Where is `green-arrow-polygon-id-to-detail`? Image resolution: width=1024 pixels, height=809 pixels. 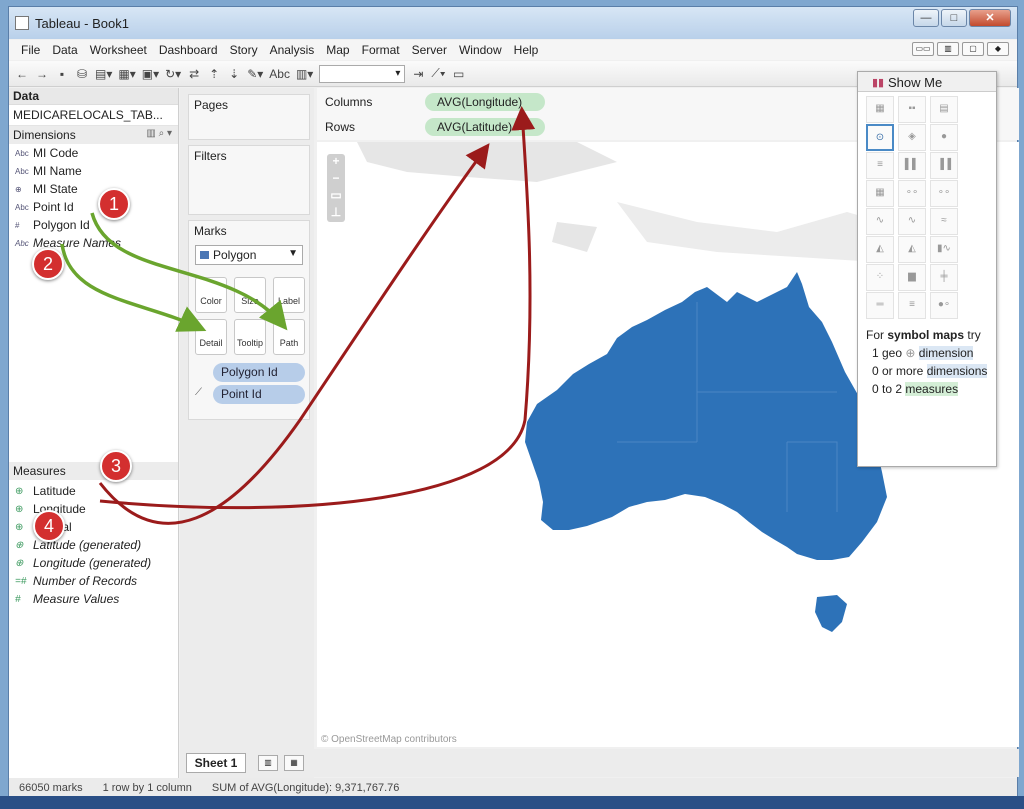
green-arrow-polygon-id-to-detail is located at coordinates (133, 287).